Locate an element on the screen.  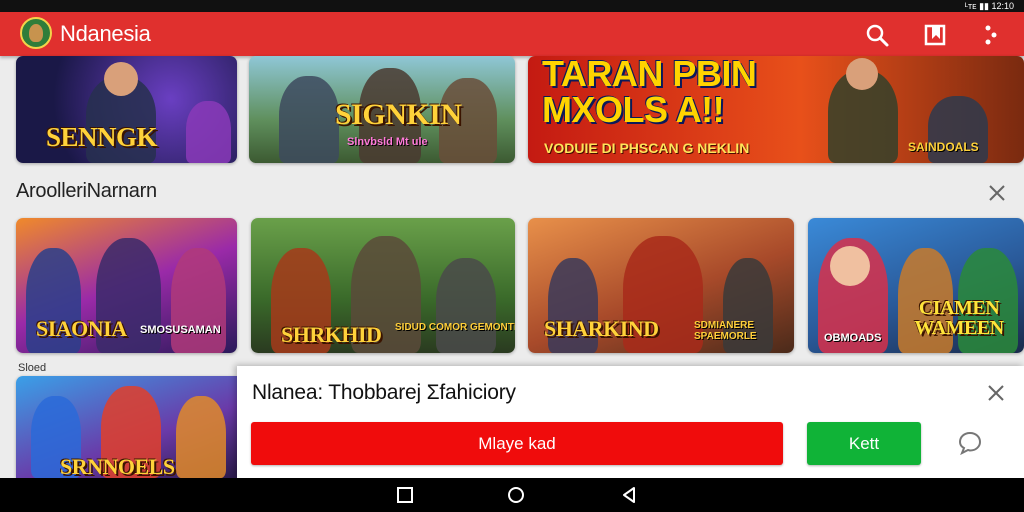
home-icon is located at coordinates (516, 495).